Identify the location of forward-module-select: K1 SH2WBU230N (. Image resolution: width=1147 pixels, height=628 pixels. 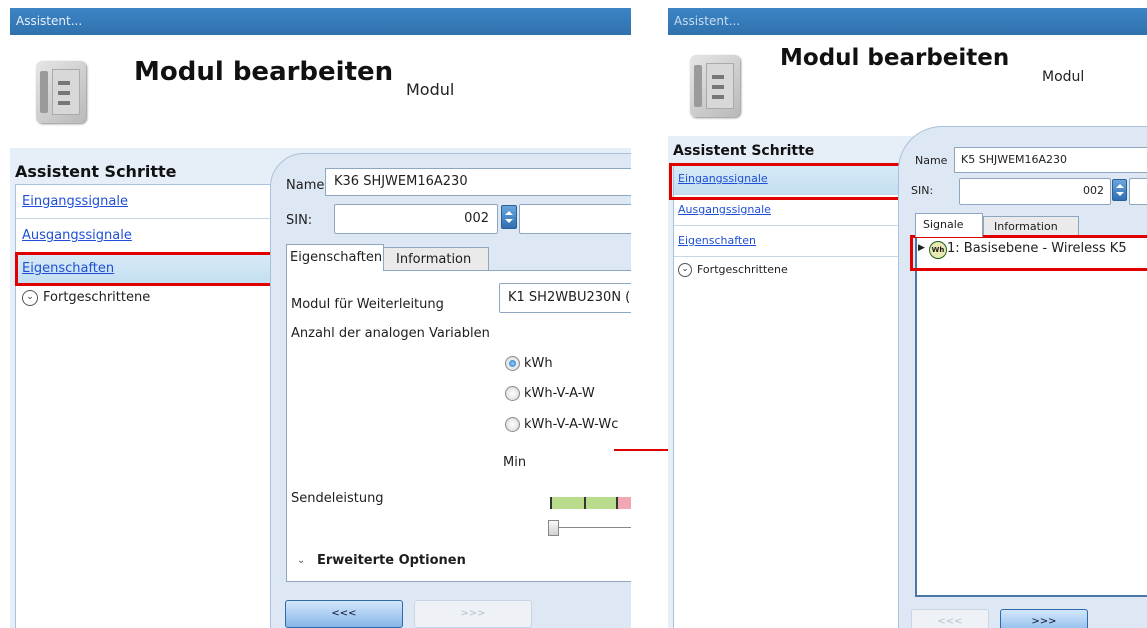
(565, 298).